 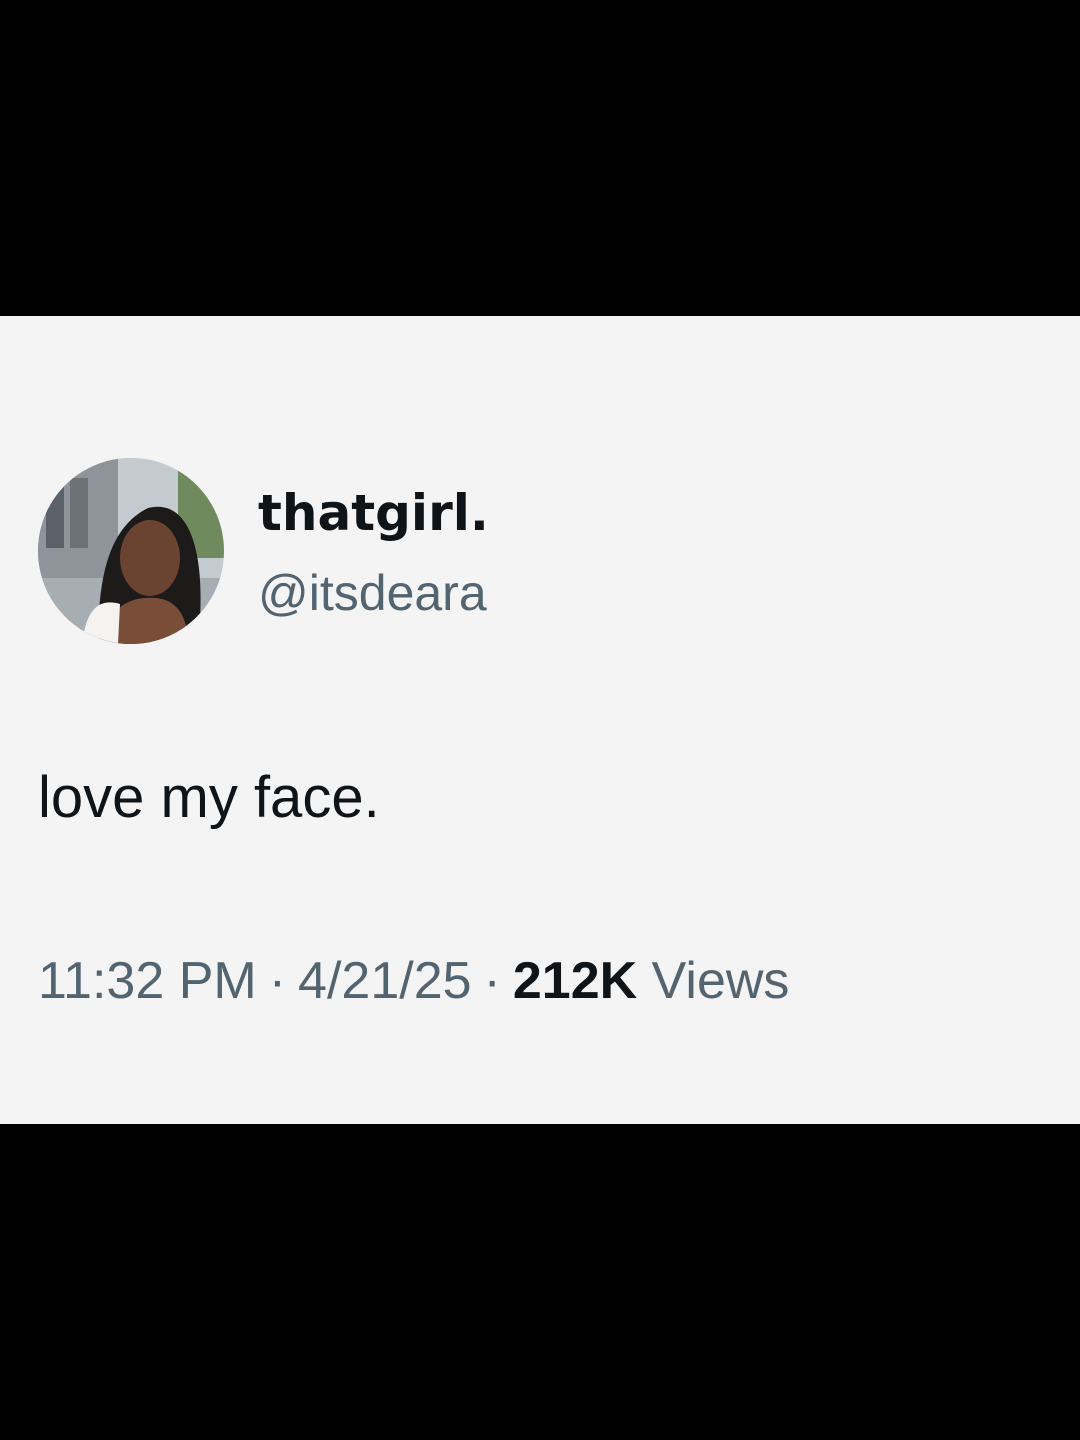 I want to click on tweet-text: love my face., so click(x=209, y=797).